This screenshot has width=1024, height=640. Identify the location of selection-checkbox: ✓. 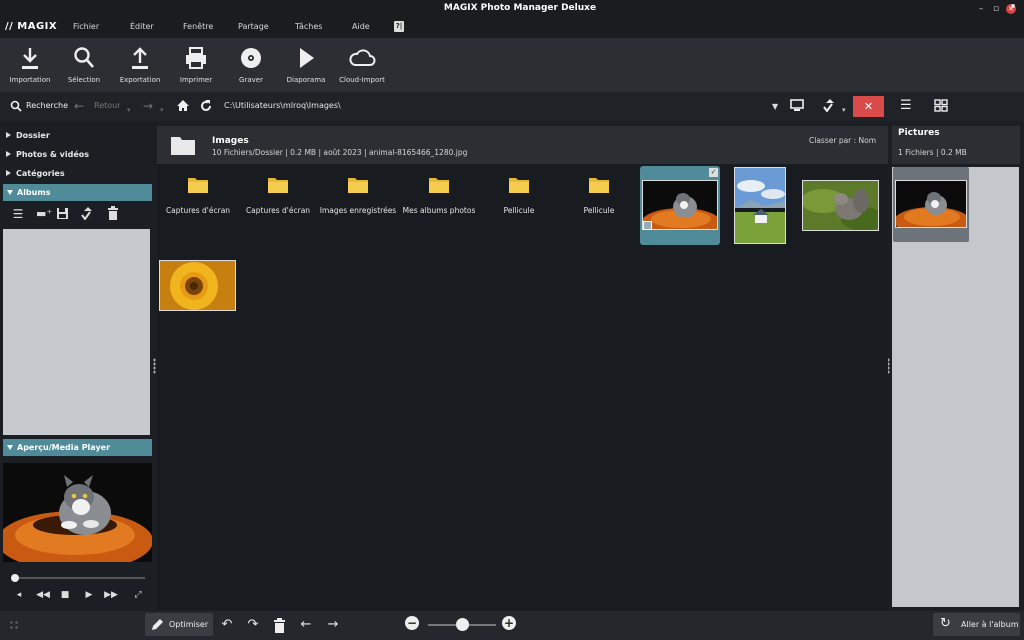
(713, 172).